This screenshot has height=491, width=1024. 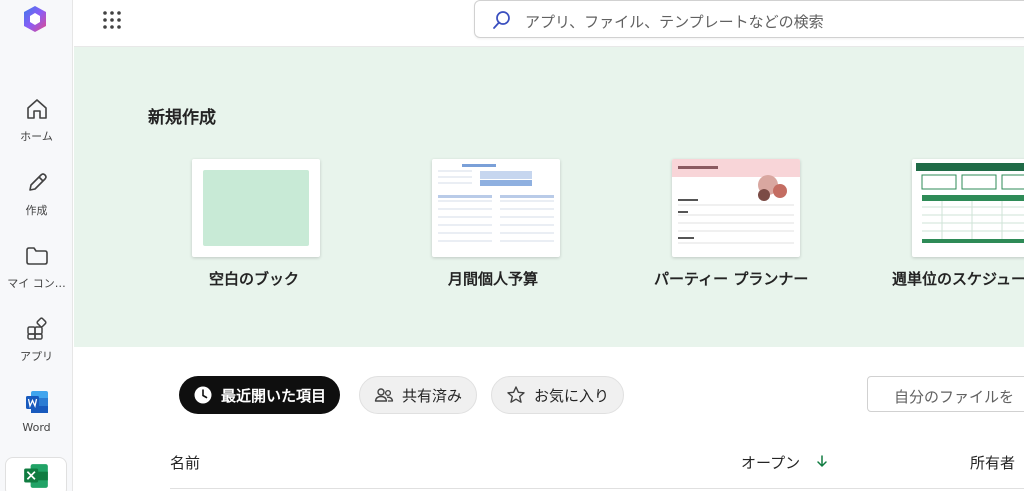 I want to click on rail-item-word: Word, so click(x=36, y=420).